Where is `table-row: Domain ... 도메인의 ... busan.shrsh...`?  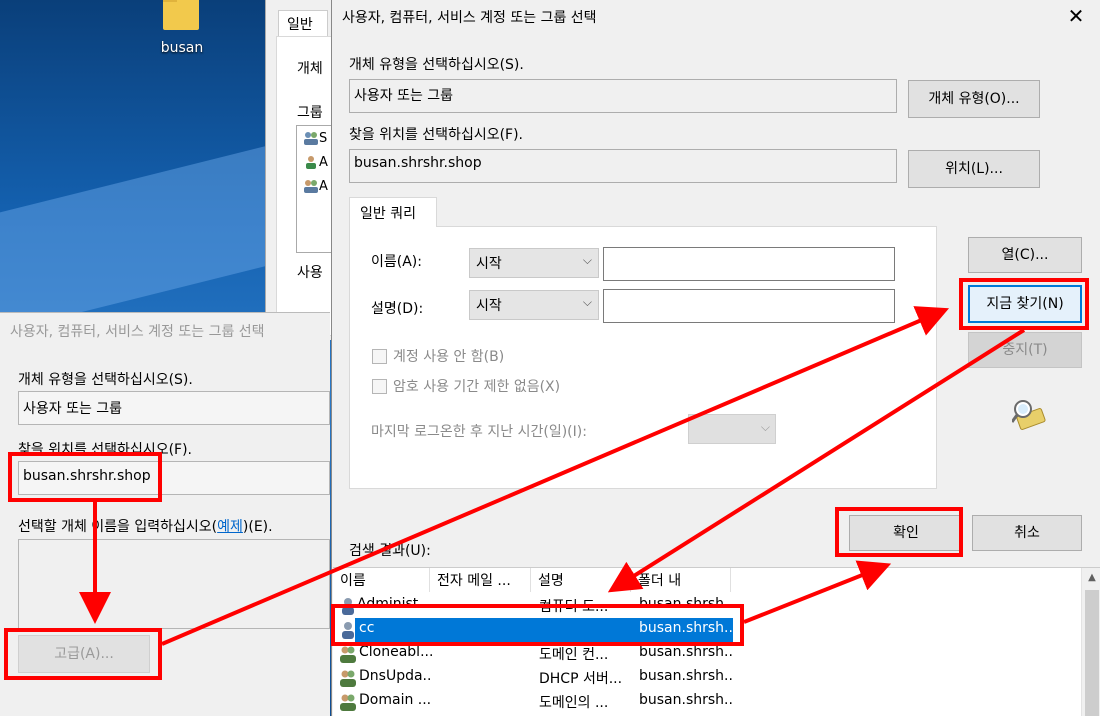 table-row: Domain ... 도메인의 ... busan.shrsh... is located at coordinates (533, 702).